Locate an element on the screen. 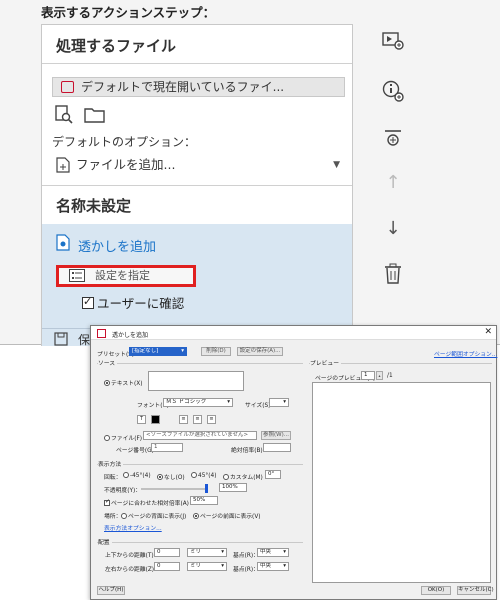 Image resolution: width=500 pixels, height=600 pixels. add-panel-separator-icon is located at coordinates (393, 139).